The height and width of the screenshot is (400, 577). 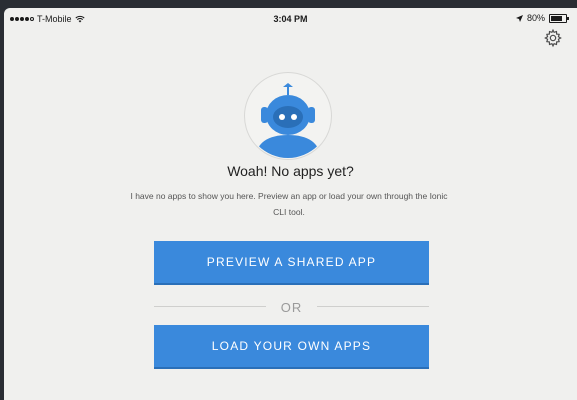 I want to click on gear-icon, so click(x=553, y=38).